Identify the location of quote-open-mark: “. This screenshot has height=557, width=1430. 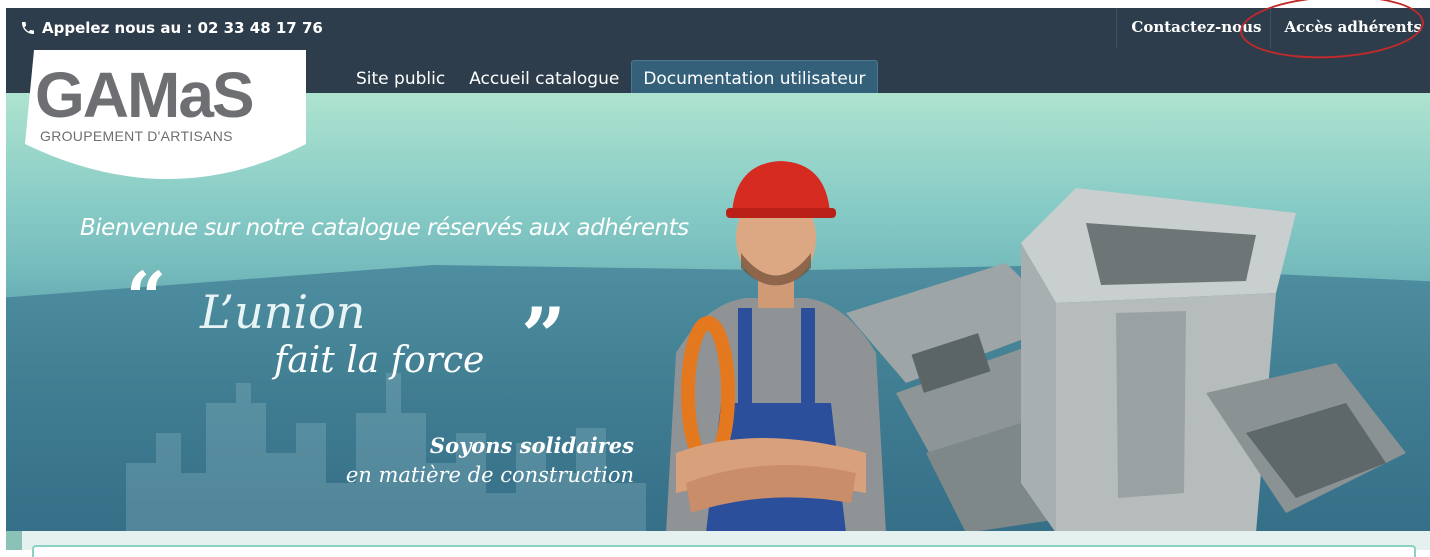
(146, 298).